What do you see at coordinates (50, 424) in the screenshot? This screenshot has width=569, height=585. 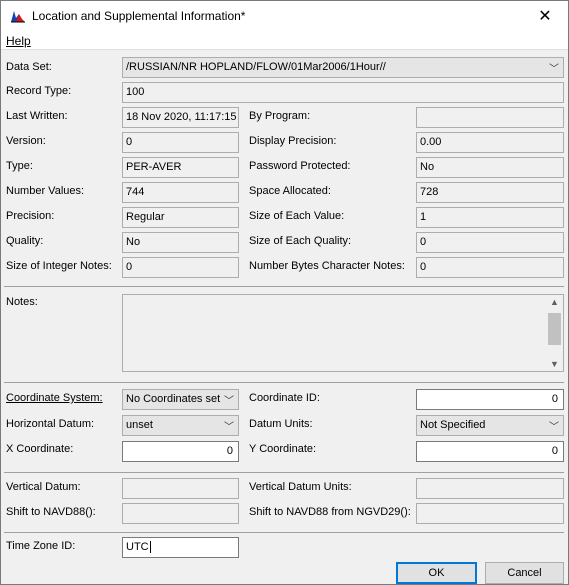 I see `horizontal-datum-label: Horizontal Datum:` at bounding box center [50, 424].